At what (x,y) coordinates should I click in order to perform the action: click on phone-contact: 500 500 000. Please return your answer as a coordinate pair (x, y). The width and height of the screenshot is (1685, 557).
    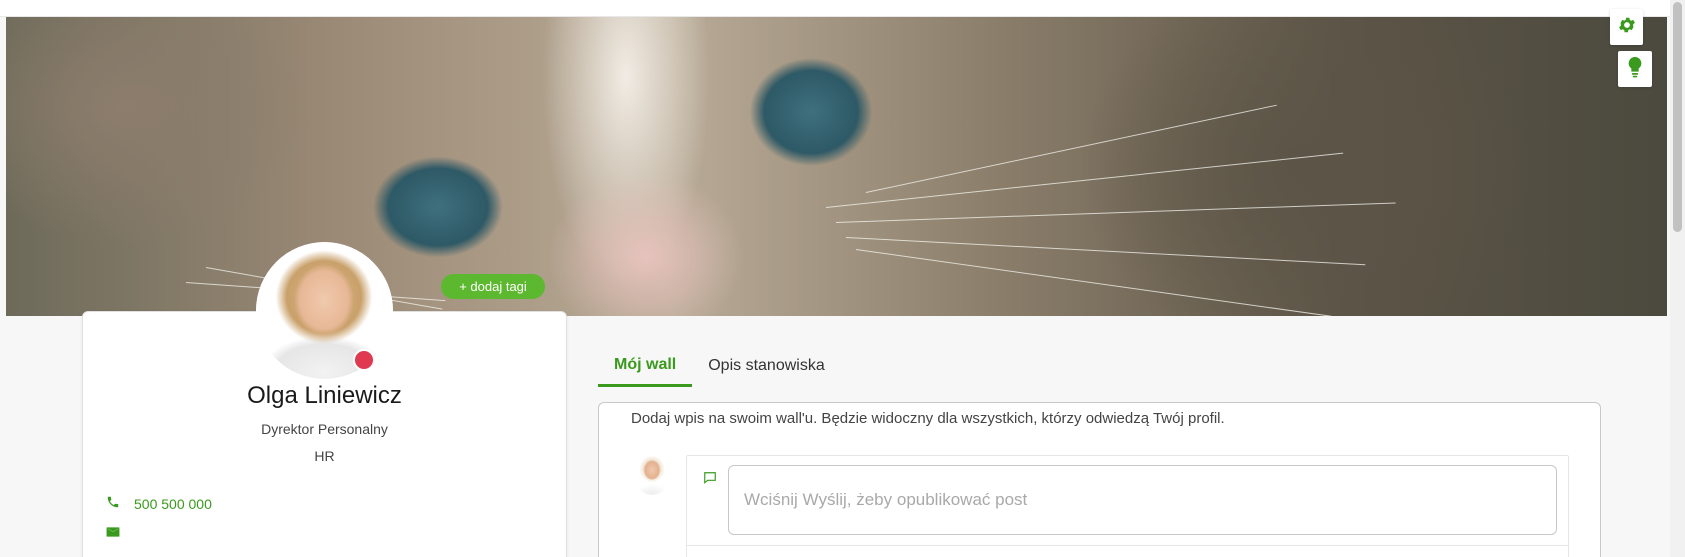
    Looking at the image, I should click on (159, 503).